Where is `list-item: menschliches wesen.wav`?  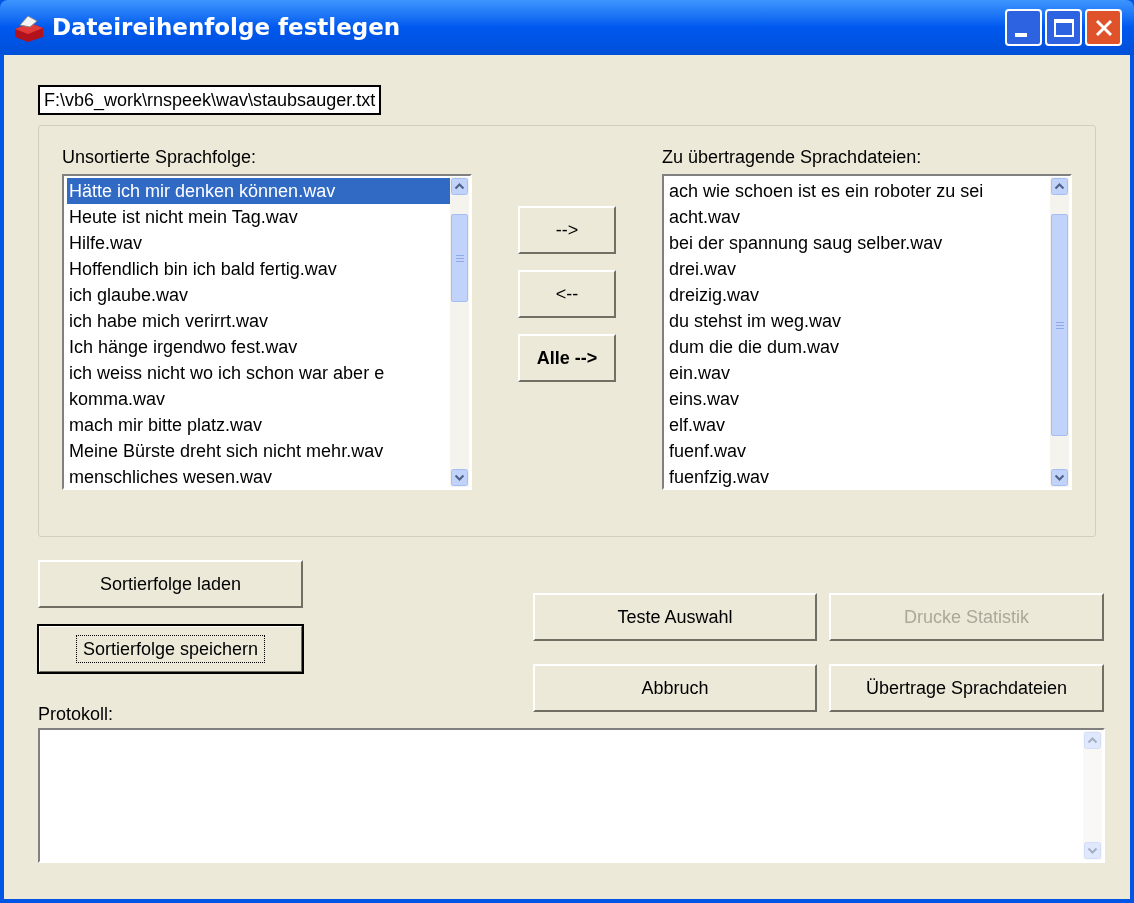 list-item: menschliches wesen.wav is located at coordinates (258, 475).